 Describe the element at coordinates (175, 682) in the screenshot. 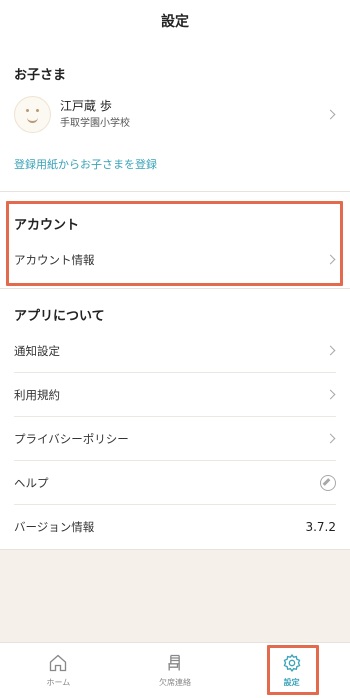

I see `tab-absence-label: 欠席連絡` at that location.